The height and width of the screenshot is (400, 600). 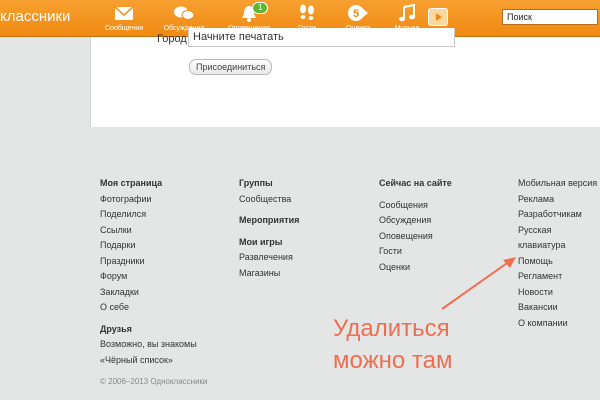 What do you see at coordinates (393, 360) in the screenshot?
I see `annotation-line: можно там` at bounding box center [393, 360].